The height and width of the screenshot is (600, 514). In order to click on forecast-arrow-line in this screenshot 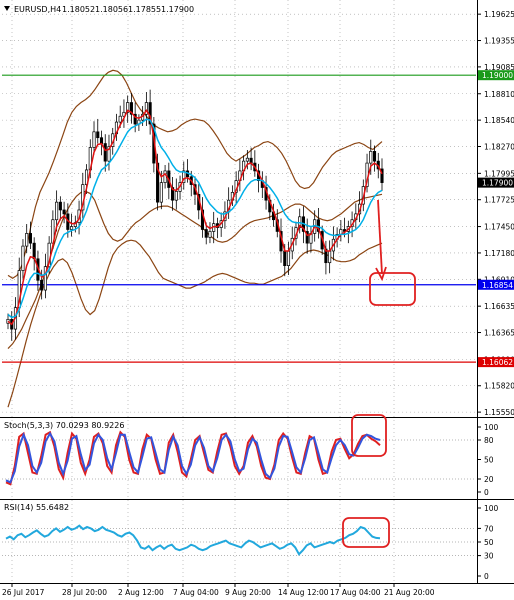, I will do `click(380, 237)`.